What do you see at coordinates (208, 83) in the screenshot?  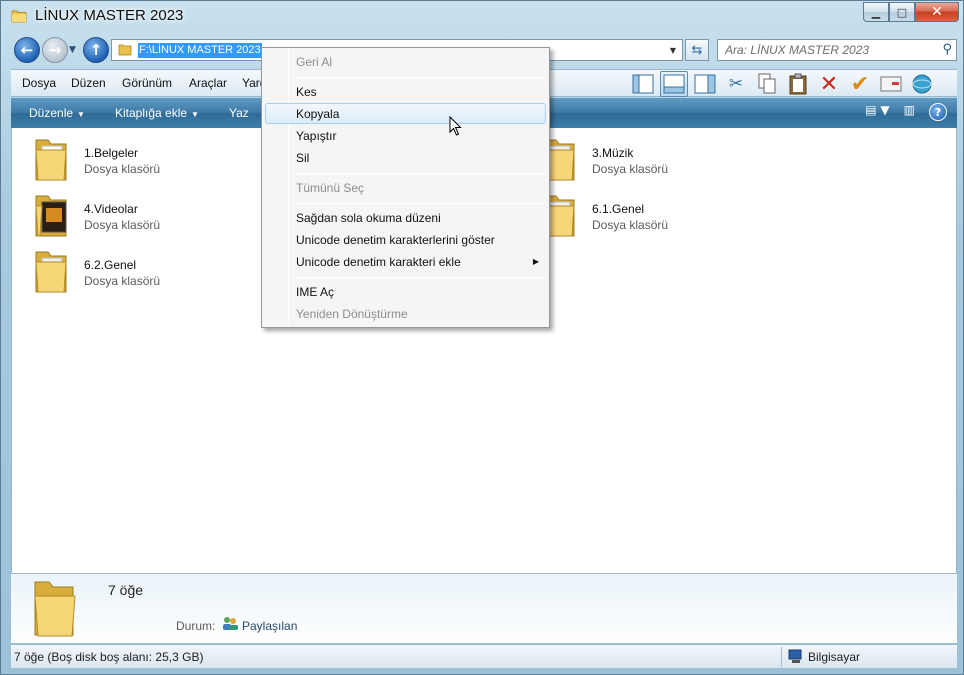 I see `menu-tools: Araçlar` at bounding box center [208, 83].